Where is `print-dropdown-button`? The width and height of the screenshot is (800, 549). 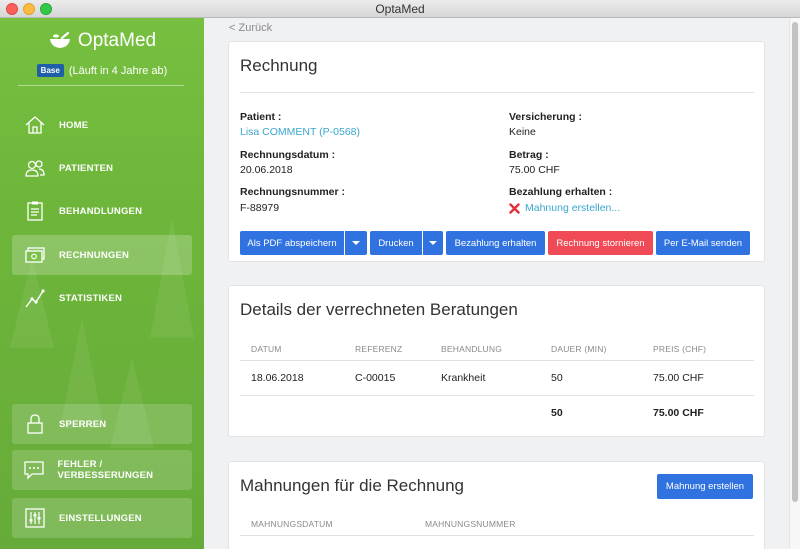
print-dropdown-button is located at coordinates (433, 243).